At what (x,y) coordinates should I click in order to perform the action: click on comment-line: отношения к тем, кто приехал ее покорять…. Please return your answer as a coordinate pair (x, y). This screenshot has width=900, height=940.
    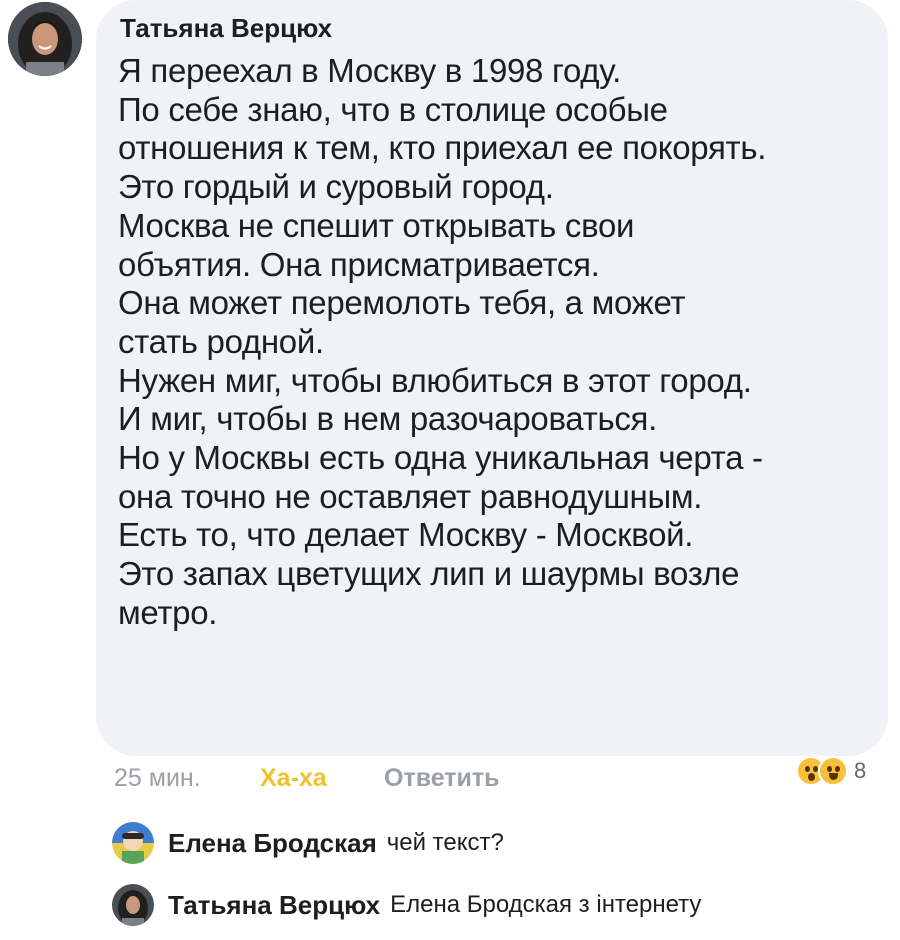
    Looking at the image, I should click on (442, 148).